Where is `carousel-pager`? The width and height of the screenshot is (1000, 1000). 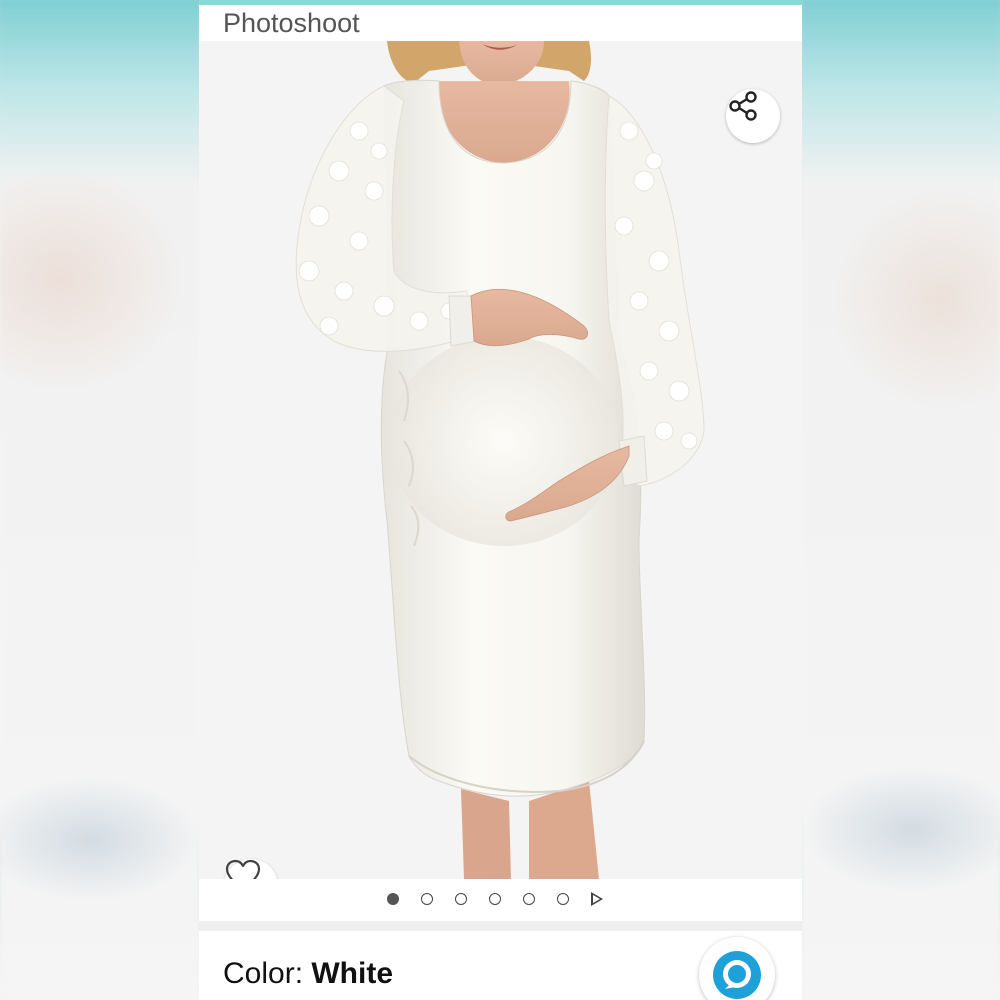
carousel-pager is located at coordinates (500, 900).